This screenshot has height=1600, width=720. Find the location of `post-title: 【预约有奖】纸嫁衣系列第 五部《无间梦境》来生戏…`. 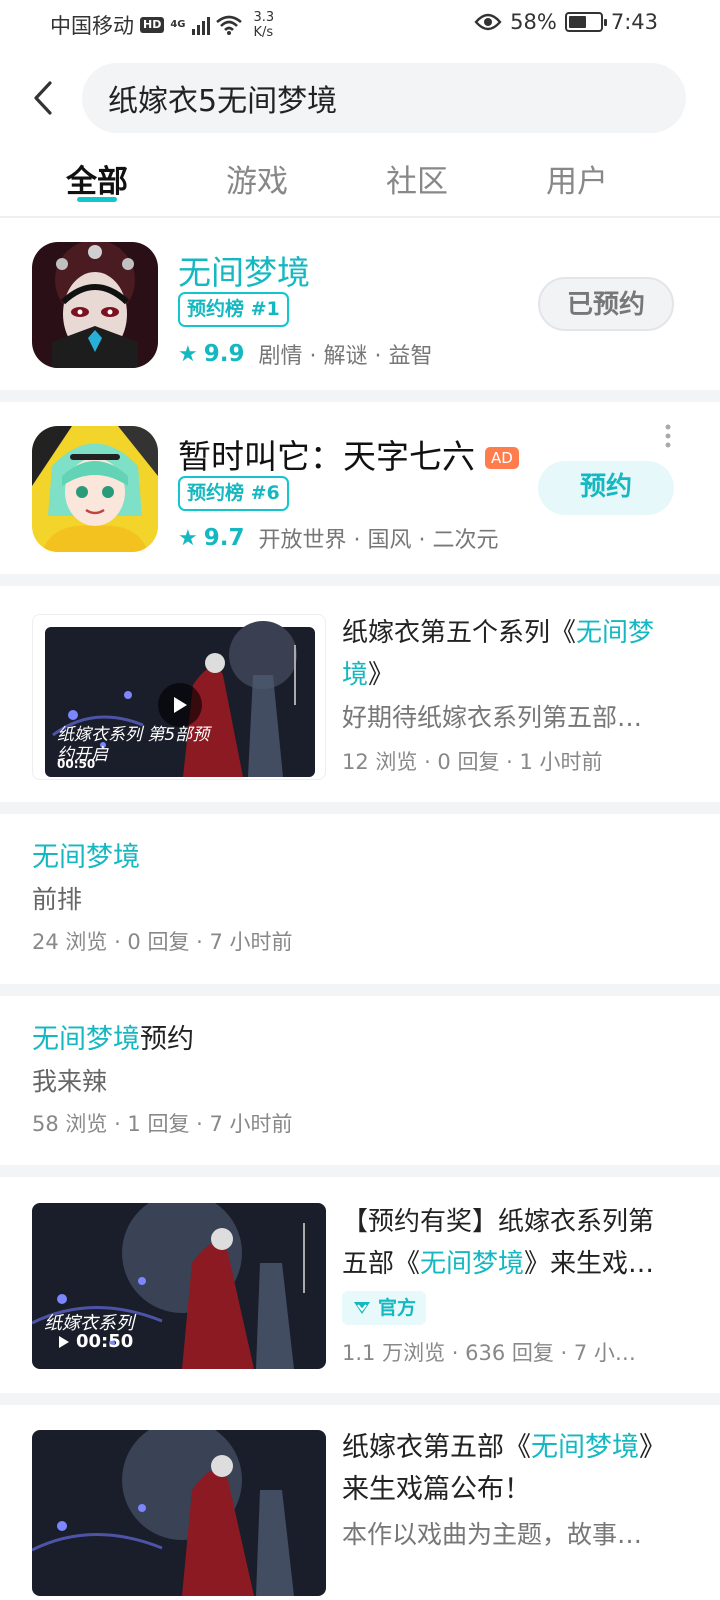

post-title: 【预约有奖】纸嫁衣系列第 五部《无间梦境》来生戏… is located at coordinates (512, 1243).